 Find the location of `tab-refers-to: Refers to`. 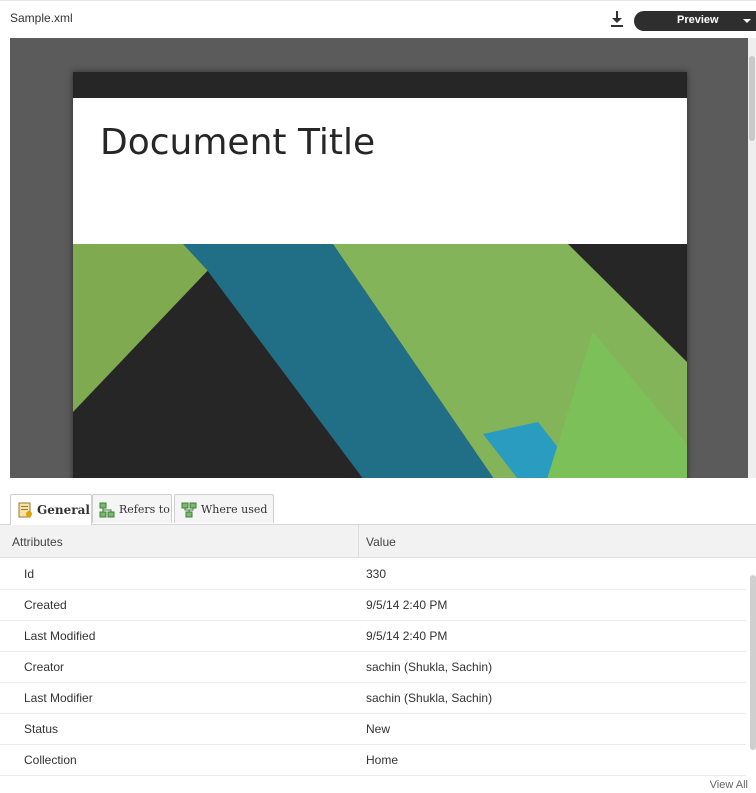

tab-refers-to: Refers to is located at coordinates (132, 508).